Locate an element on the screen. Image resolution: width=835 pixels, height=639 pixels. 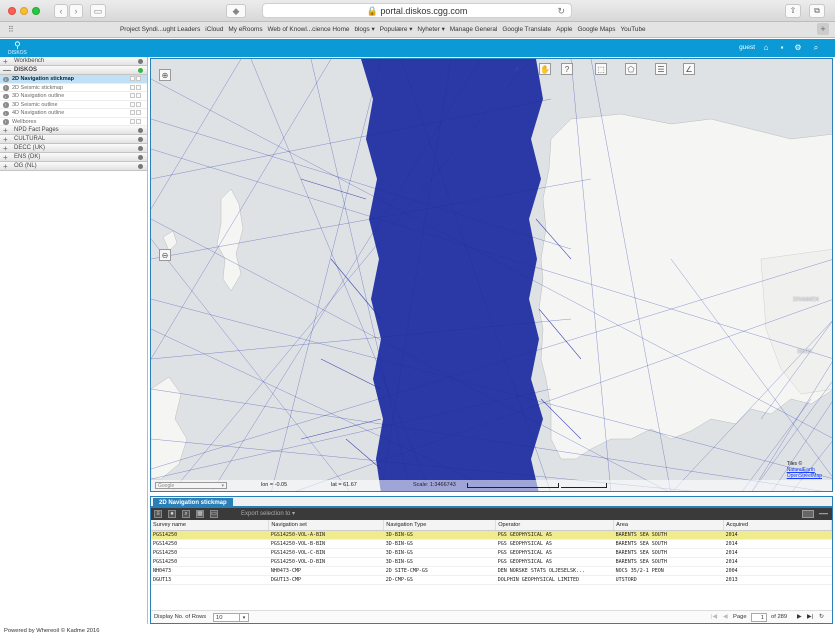
bookmark-item: Google Translate is located at coordinates (526, 29).